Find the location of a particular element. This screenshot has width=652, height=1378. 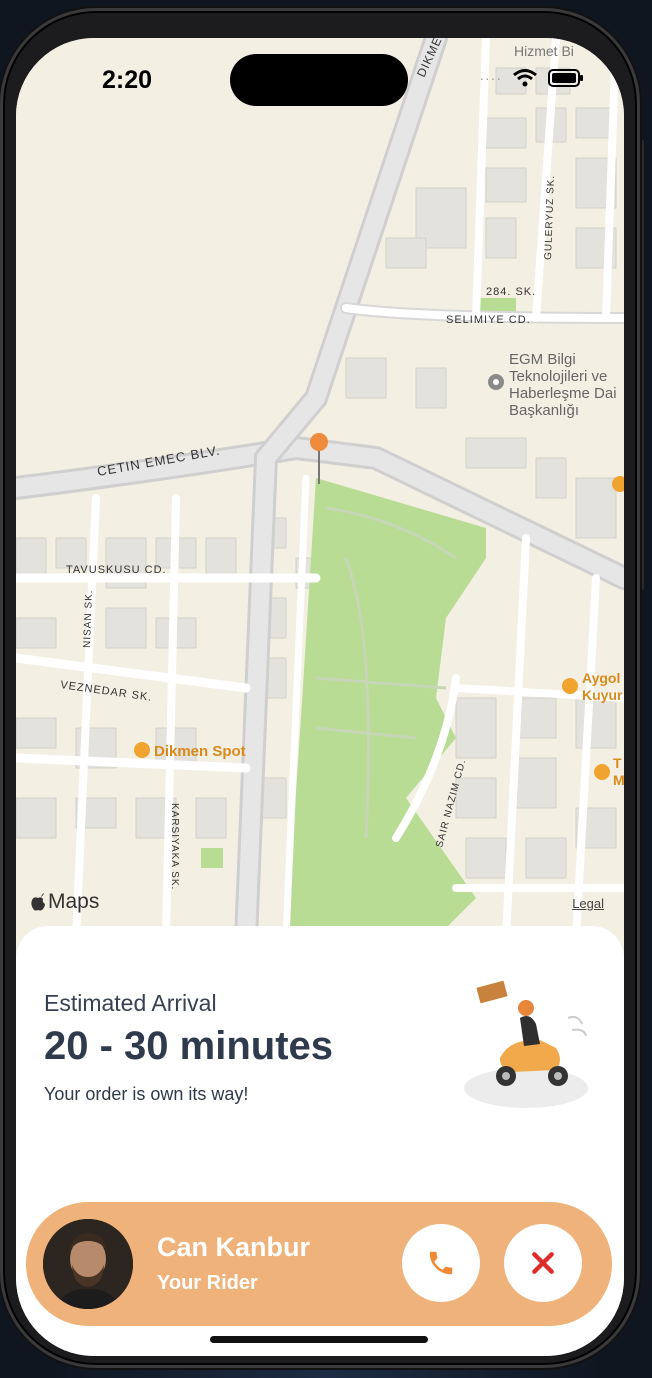

wifi-icon is located at coordinates (525, 78).